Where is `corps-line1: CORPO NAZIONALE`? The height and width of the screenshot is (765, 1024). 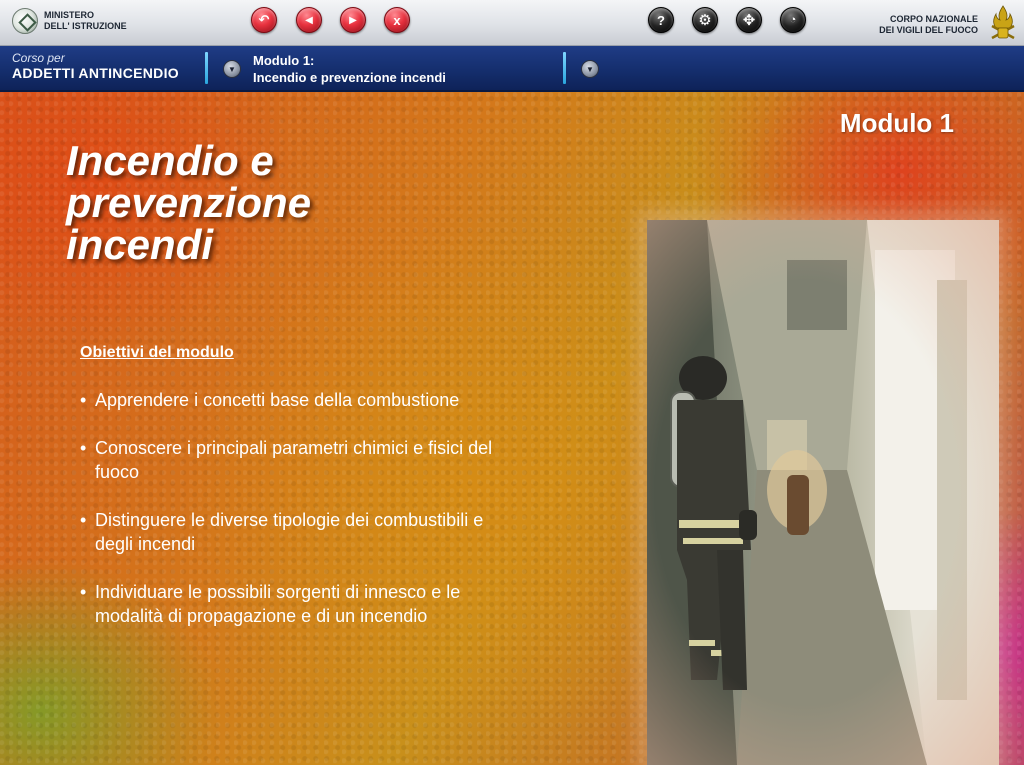 corps-line1: CORPO NAZIONALE is located at coordinates (933, 19).